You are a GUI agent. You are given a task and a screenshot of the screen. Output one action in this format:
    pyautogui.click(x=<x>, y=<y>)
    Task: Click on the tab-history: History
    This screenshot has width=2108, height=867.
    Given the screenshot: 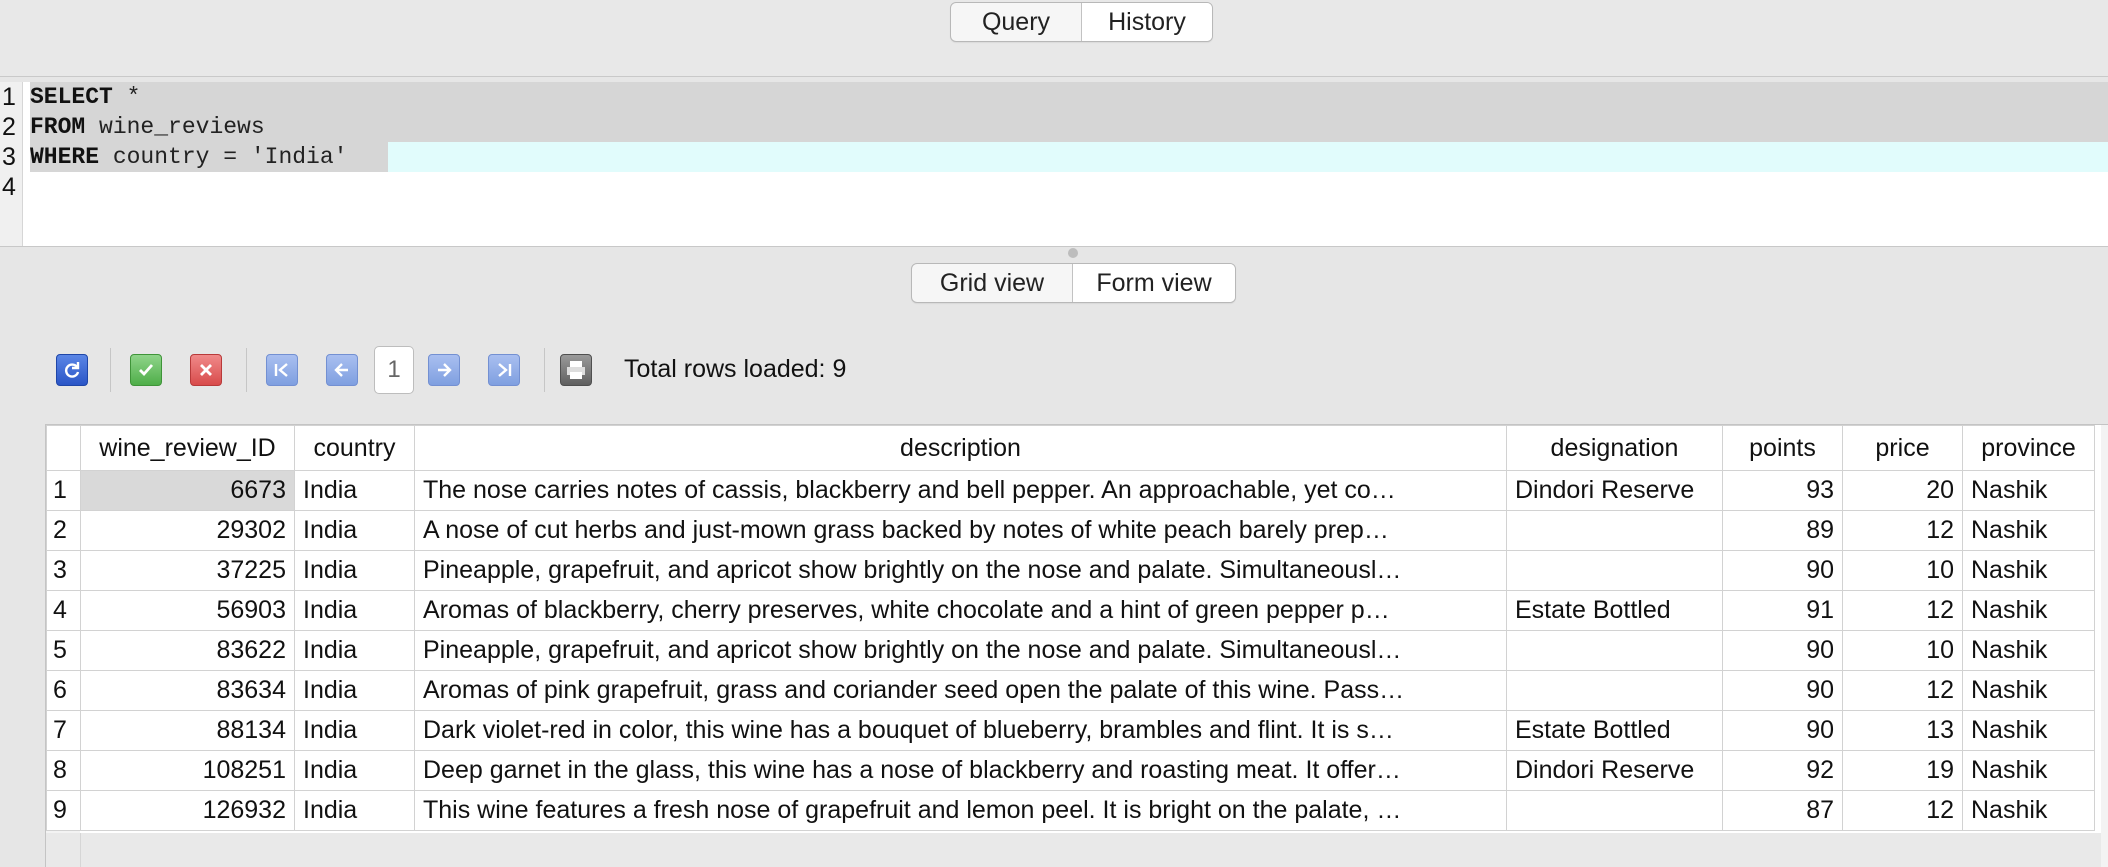 What is the action you would take?
    pyautogui.click(x=1146, y=22)
    